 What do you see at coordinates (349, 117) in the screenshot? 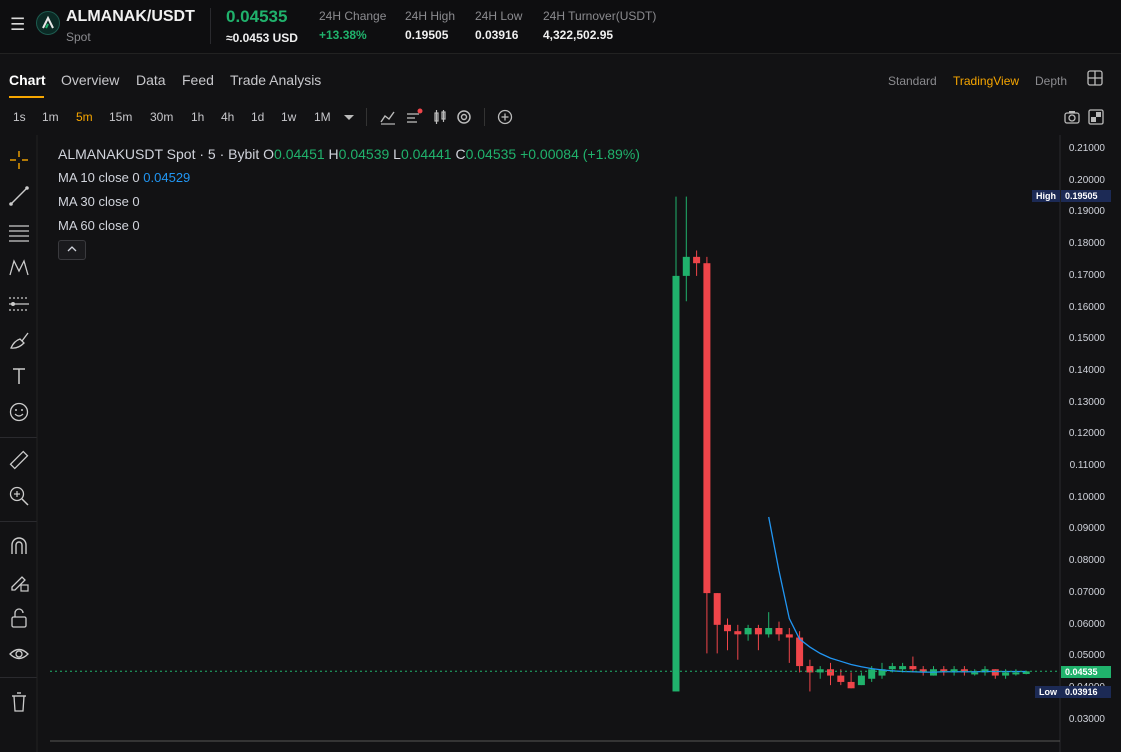
I see `timeframe-dropdown-icon` at bounding box center [349, 117].